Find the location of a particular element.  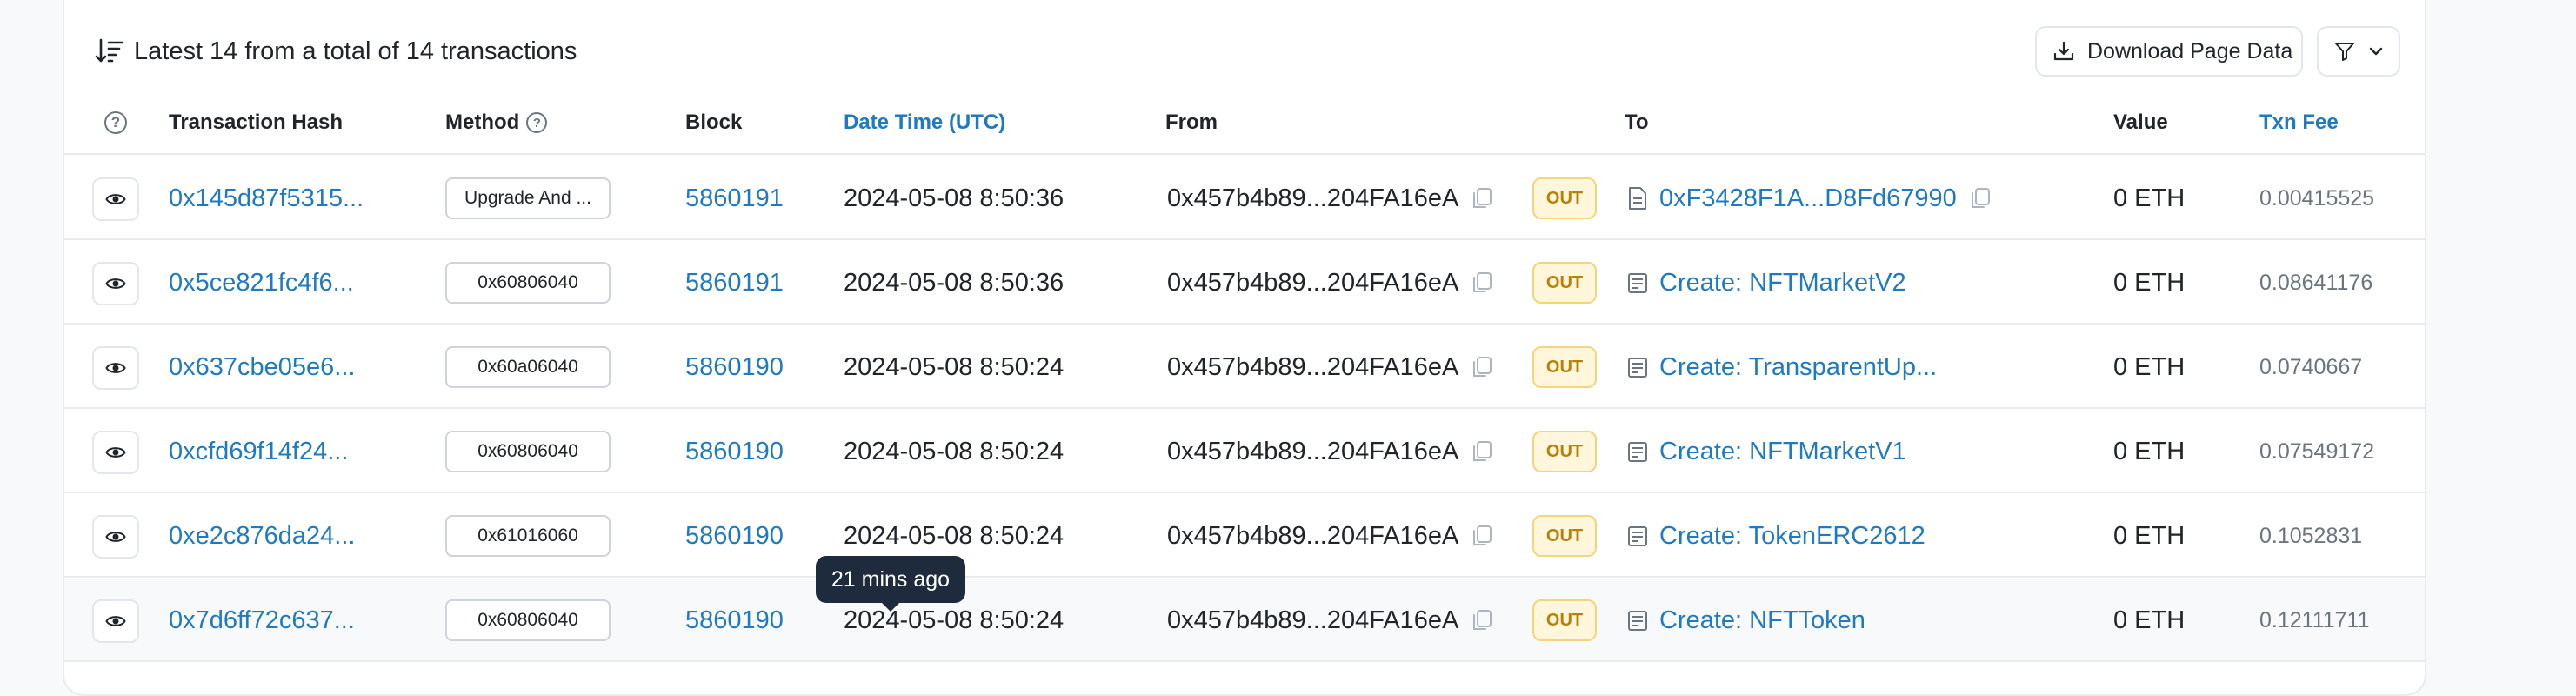

to-cell: Create: NFTToken is located at coordinates (1745, 620).